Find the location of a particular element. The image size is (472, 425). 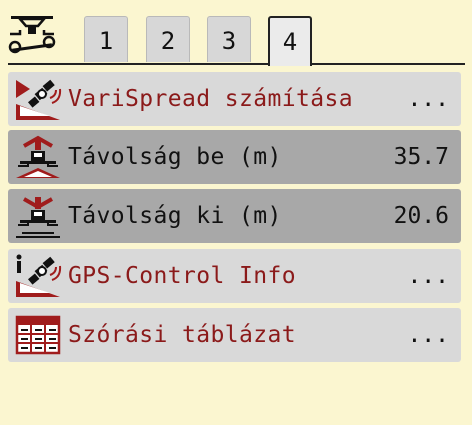

tab-divider is located at coordinates (236, 64).